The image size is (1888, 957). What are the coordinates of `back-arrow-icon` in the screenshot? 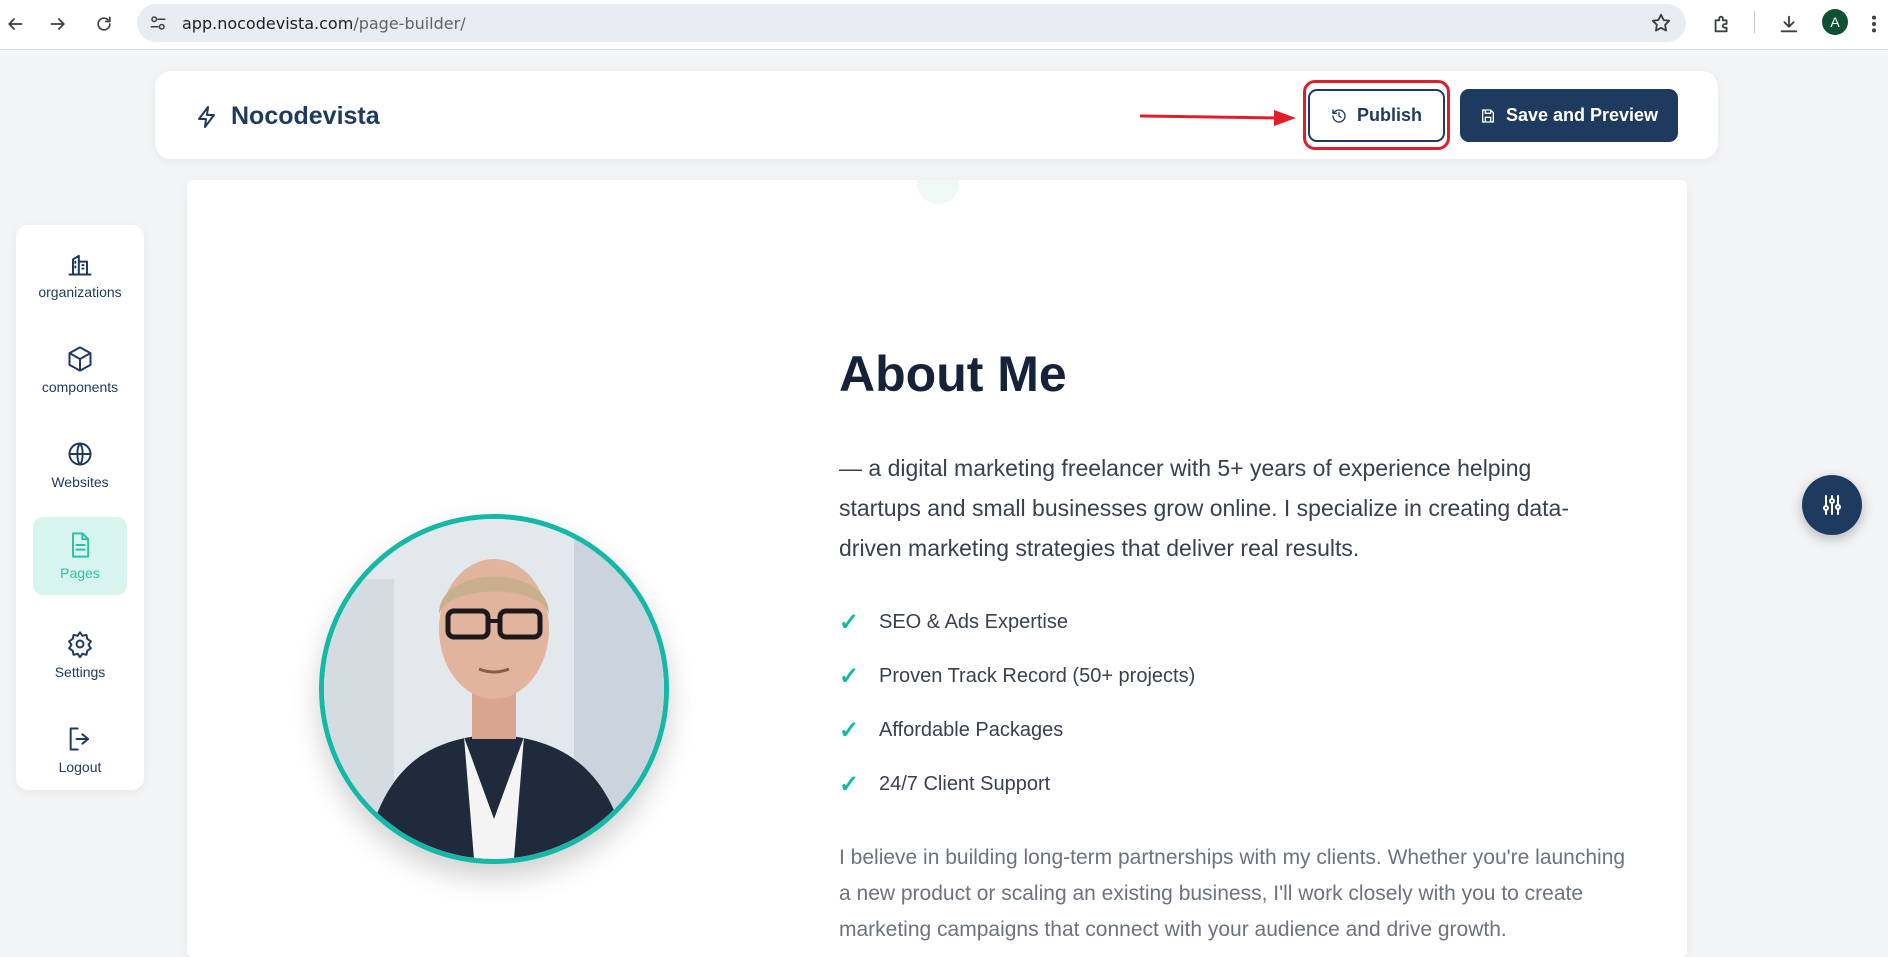 It's located at (15, 24).